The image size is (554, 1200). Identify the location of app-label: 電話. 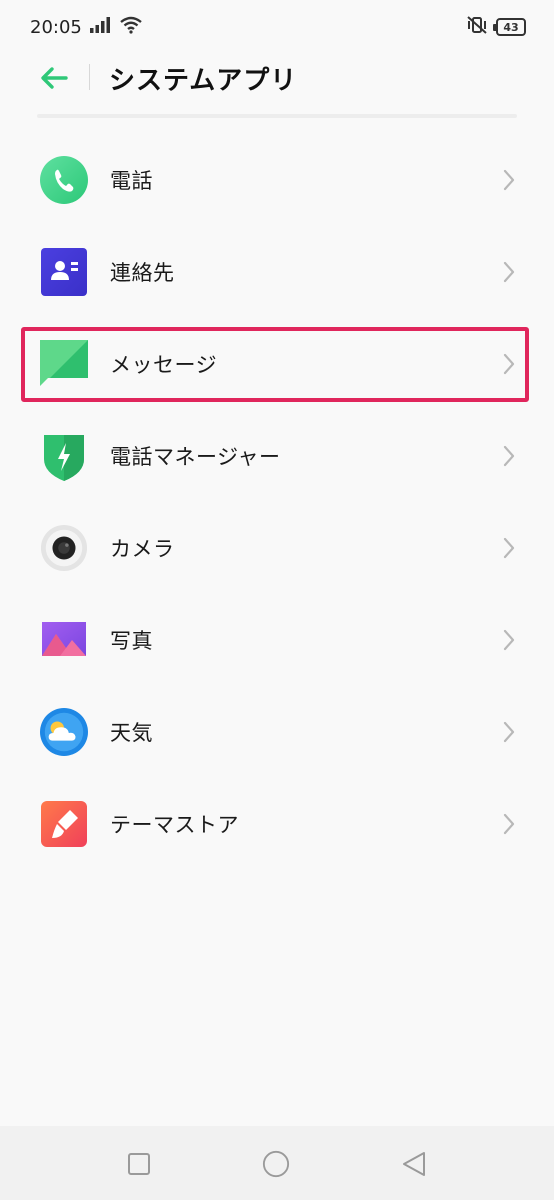
(131, 181).